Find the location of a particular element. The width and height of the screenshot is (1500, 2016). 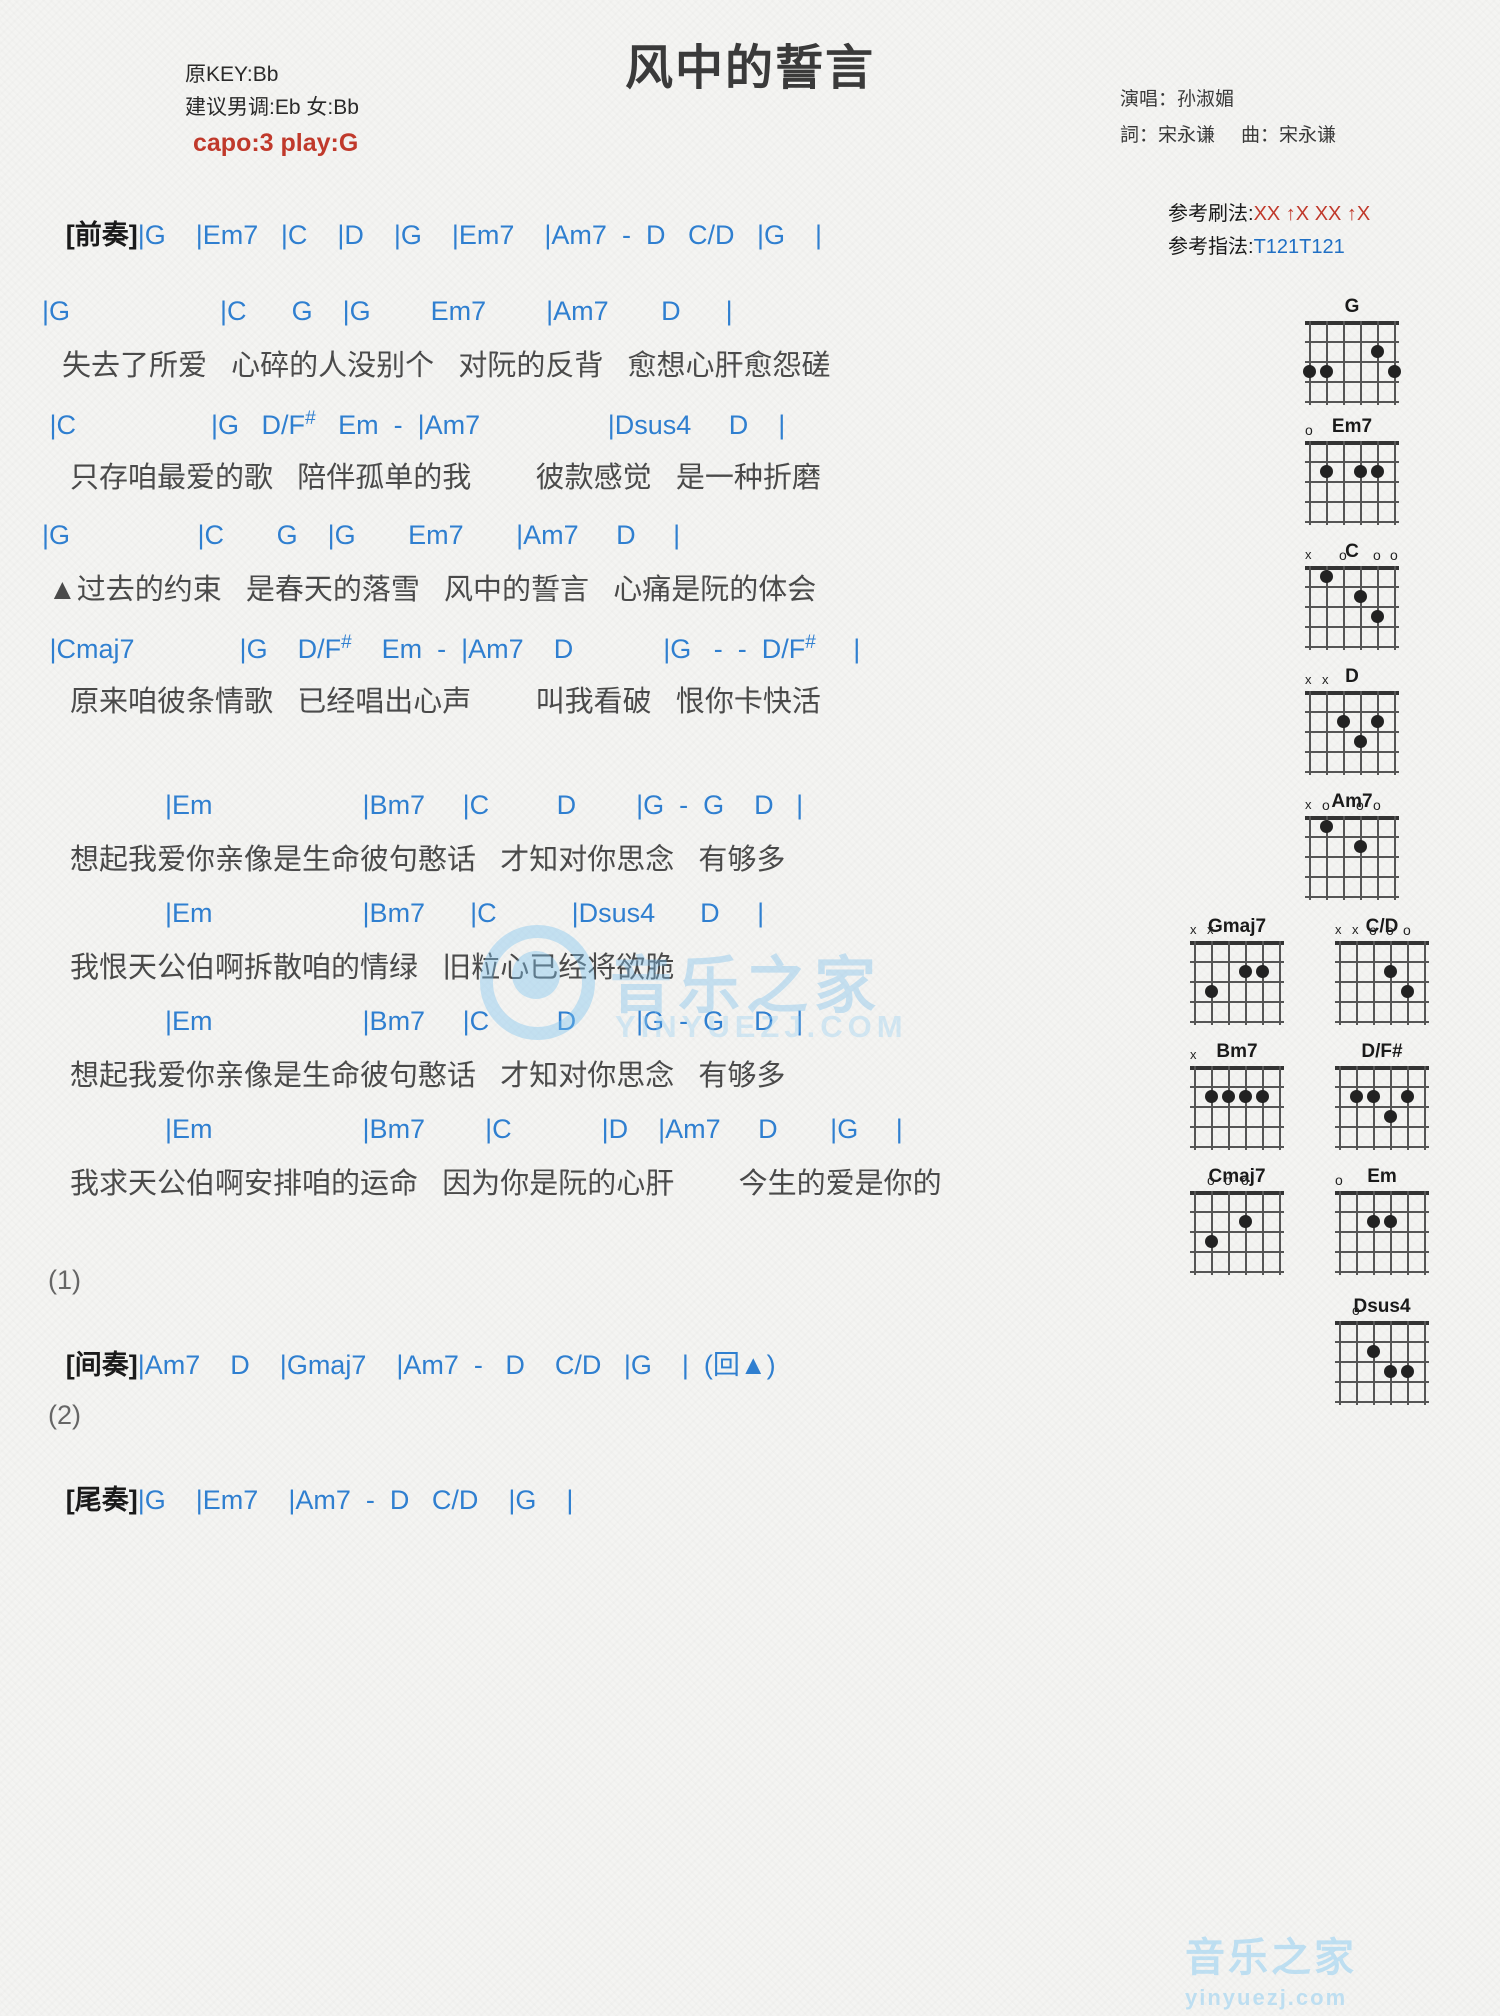

chord-diagram-label: Gmaj7 is located at coordinates (1237, 926).